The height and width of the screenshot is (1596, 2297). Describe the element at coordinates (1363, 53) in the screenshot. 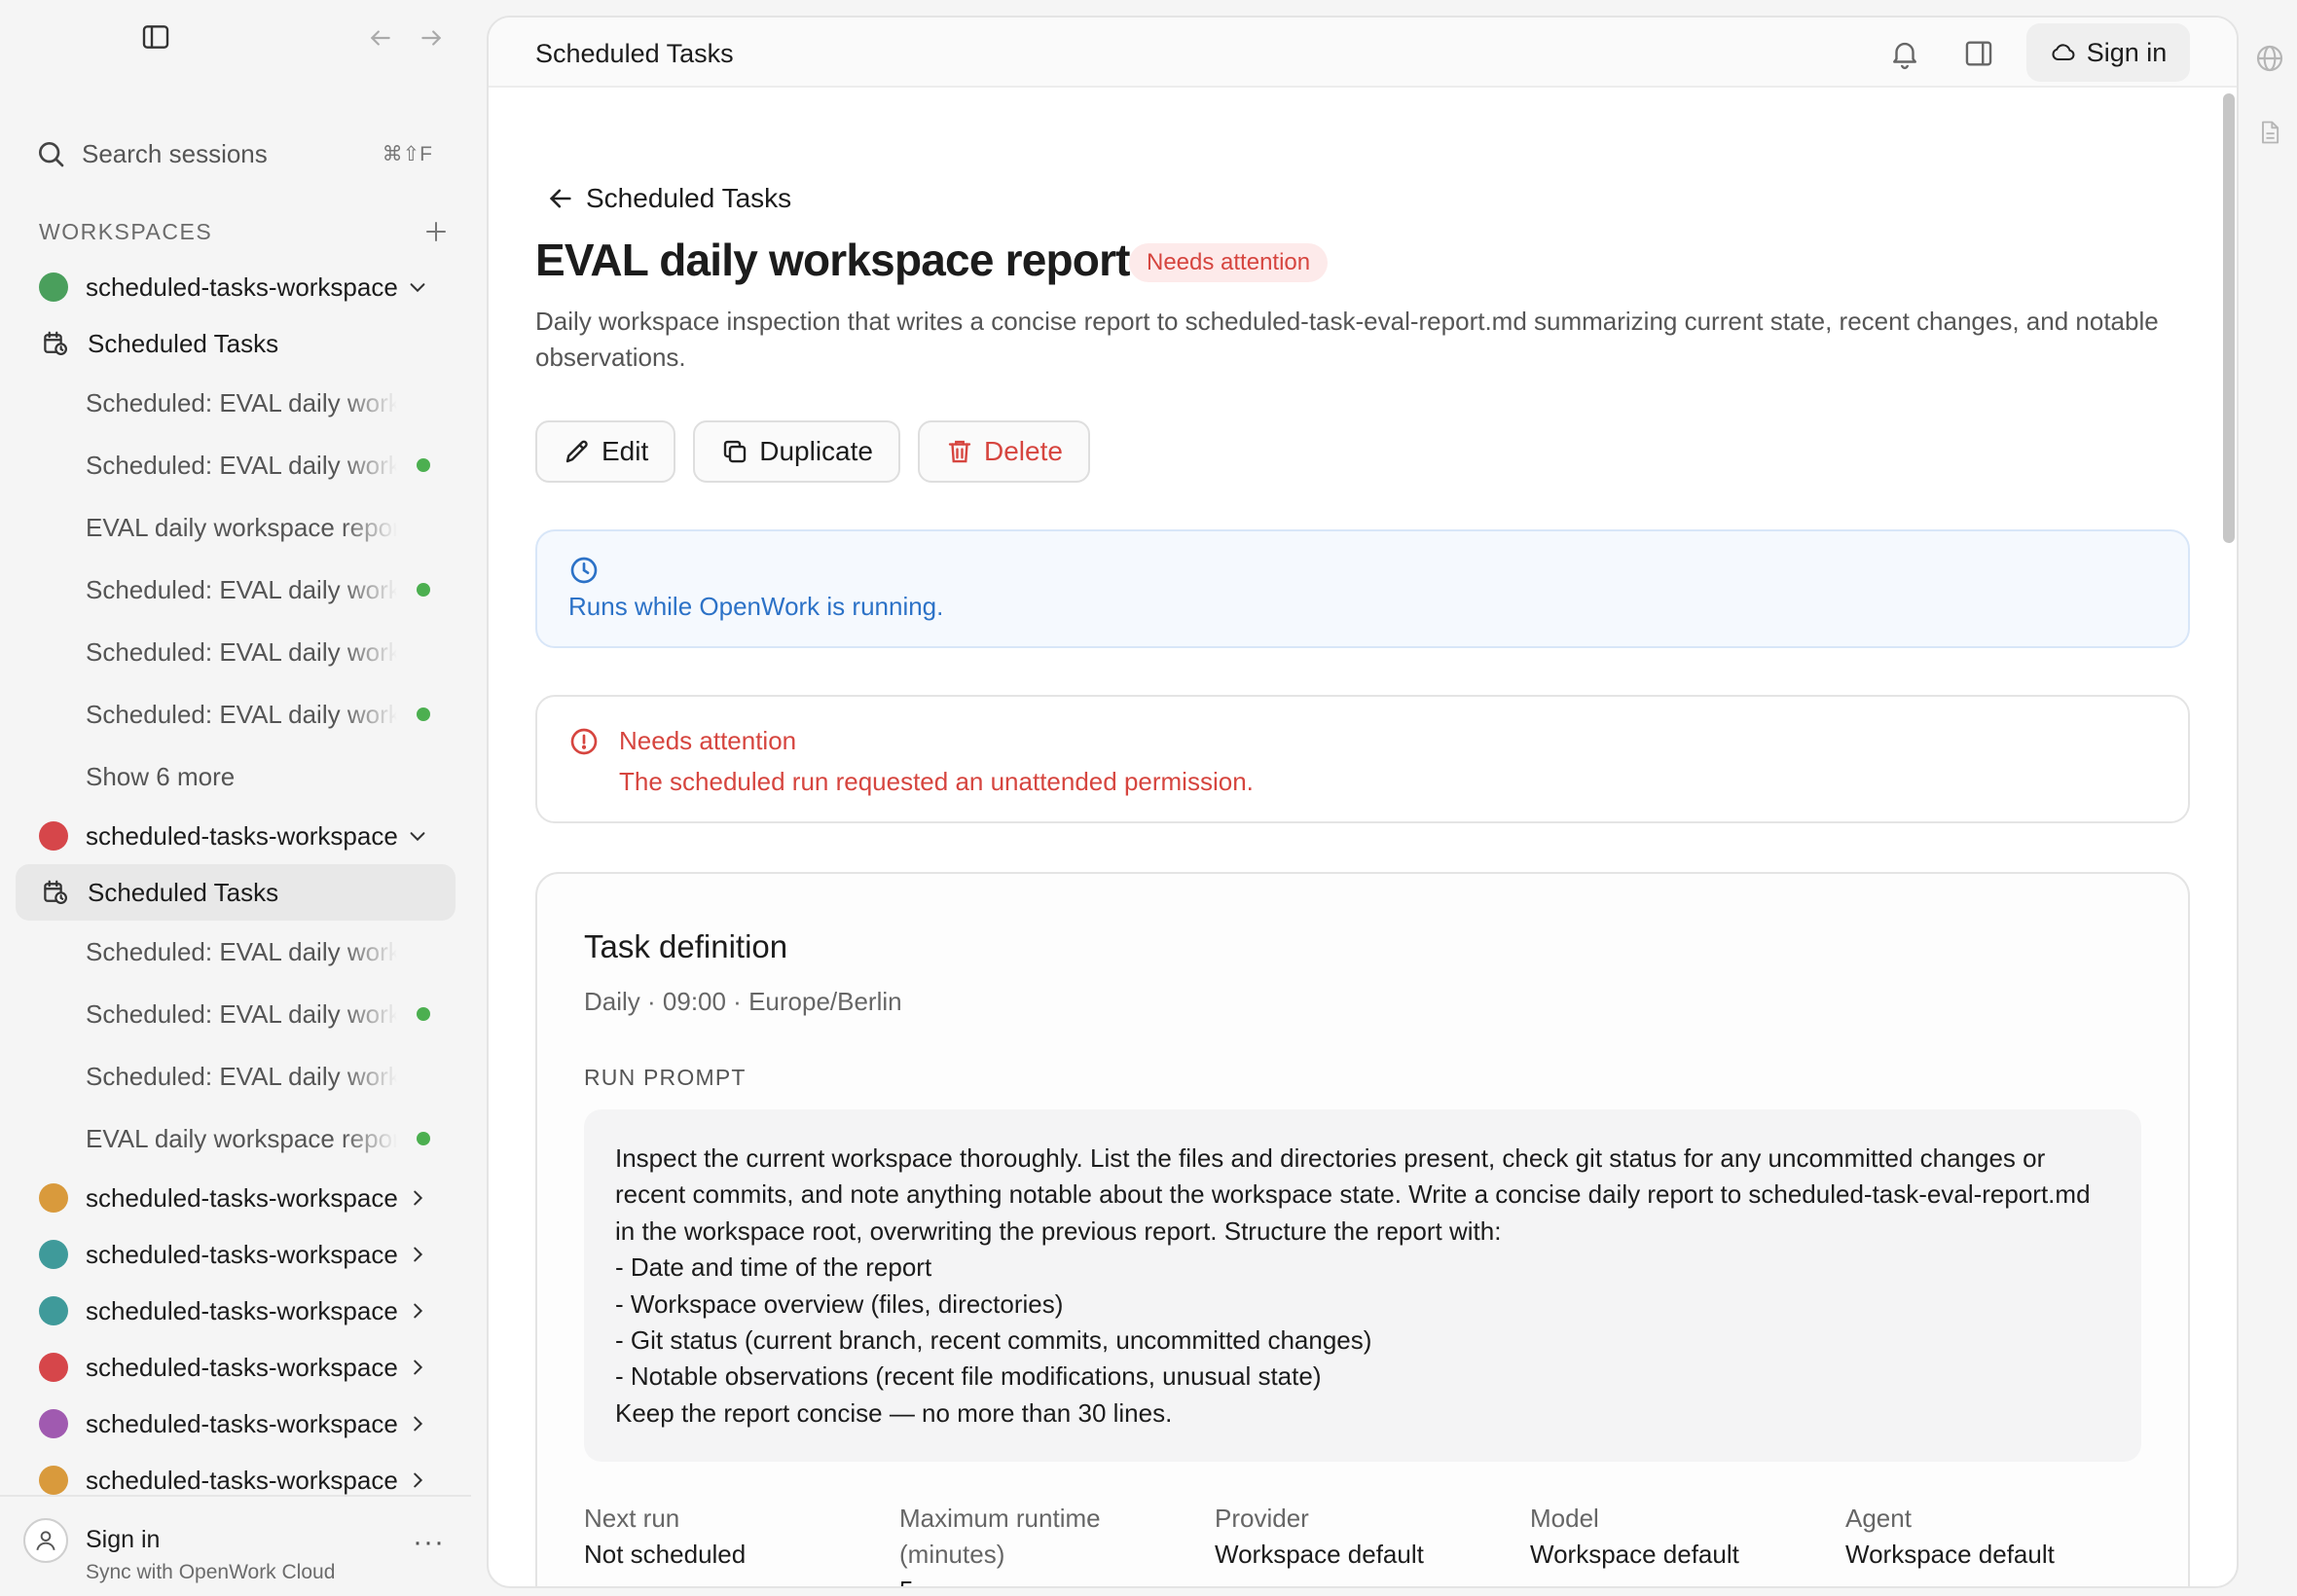

I see `top-bar: Scheduled Tasks Sign in` at that location.